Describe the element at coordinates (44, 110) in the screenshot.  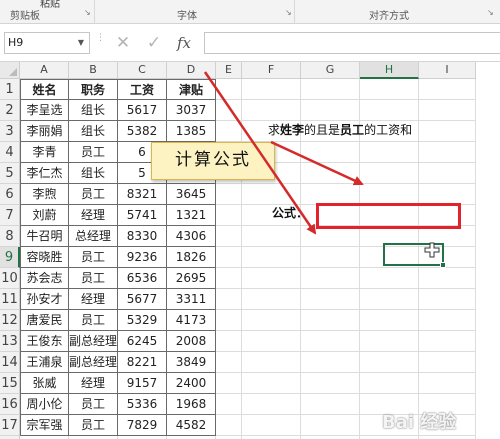
I see `table-cell: 李呈选` at that location.